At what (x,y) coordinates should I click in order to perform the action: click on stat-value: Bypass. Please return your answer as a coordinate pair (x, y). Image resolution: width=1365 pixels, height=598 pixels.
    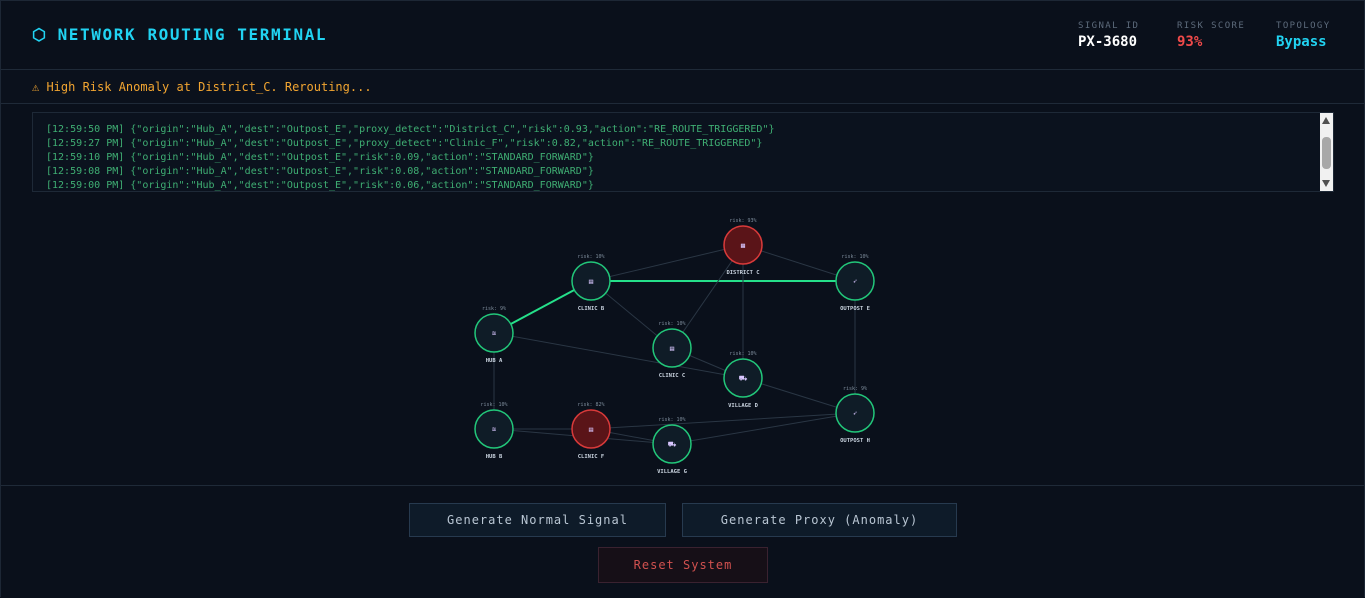
    Looking at the image, I should click on (1301, 42).